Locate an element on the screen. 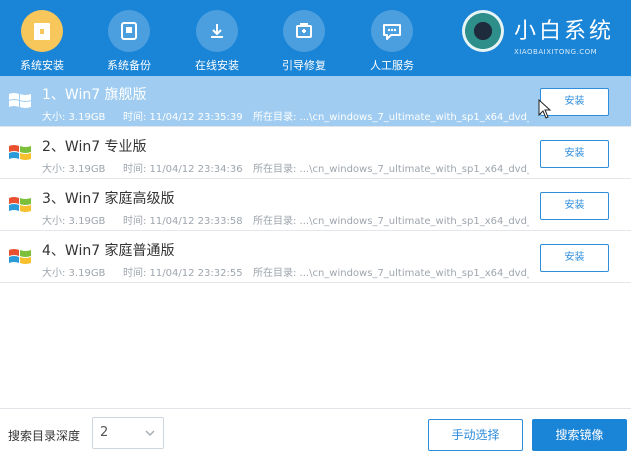 This screenshot has height=458, width=631. chat-service-icon is located at coordinates (392, 31).